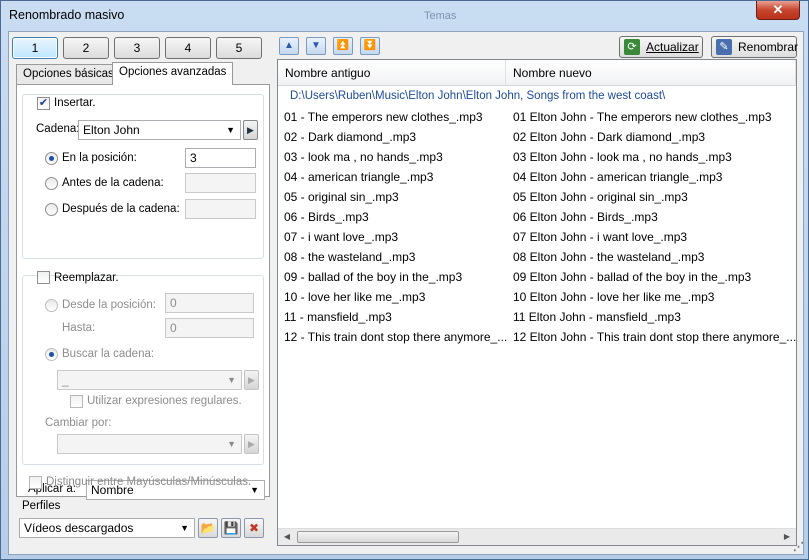 The width and height of the screenshot is (809, 560). I want to click on insert-label: Insertar., so click(75, 103).